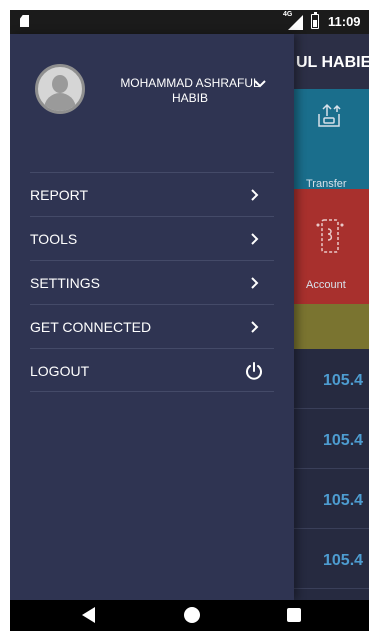  What do you see at coordinates (260, 84) in the screenshot?
I see `chevron-down-icon` at bounding box center [260, 84].